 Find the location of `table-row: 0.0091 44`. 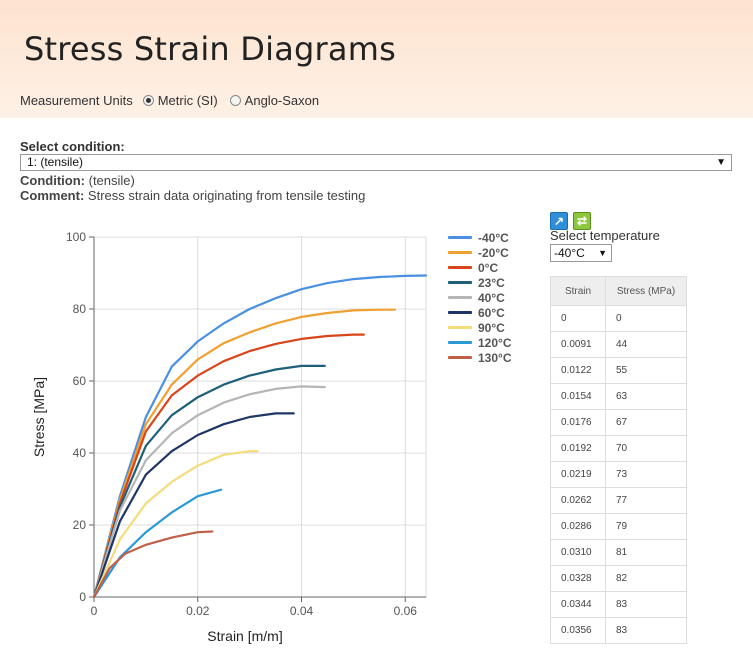

table-row: 0.0091 44 is located at coordinates (618, 344).